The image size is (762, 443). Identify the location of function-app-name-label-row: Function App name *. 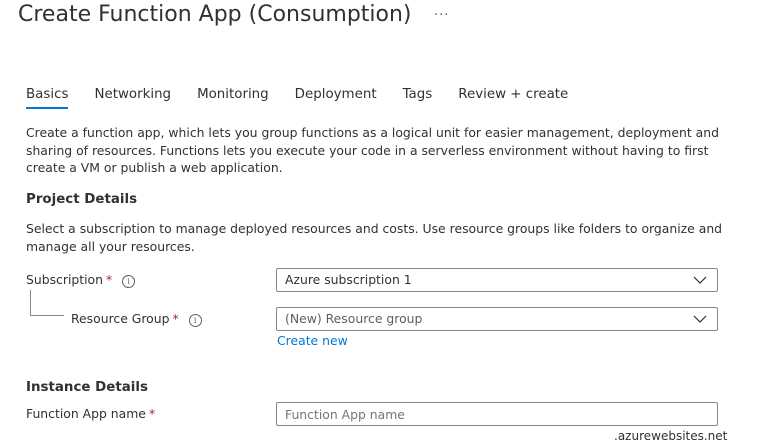
(90, 413).